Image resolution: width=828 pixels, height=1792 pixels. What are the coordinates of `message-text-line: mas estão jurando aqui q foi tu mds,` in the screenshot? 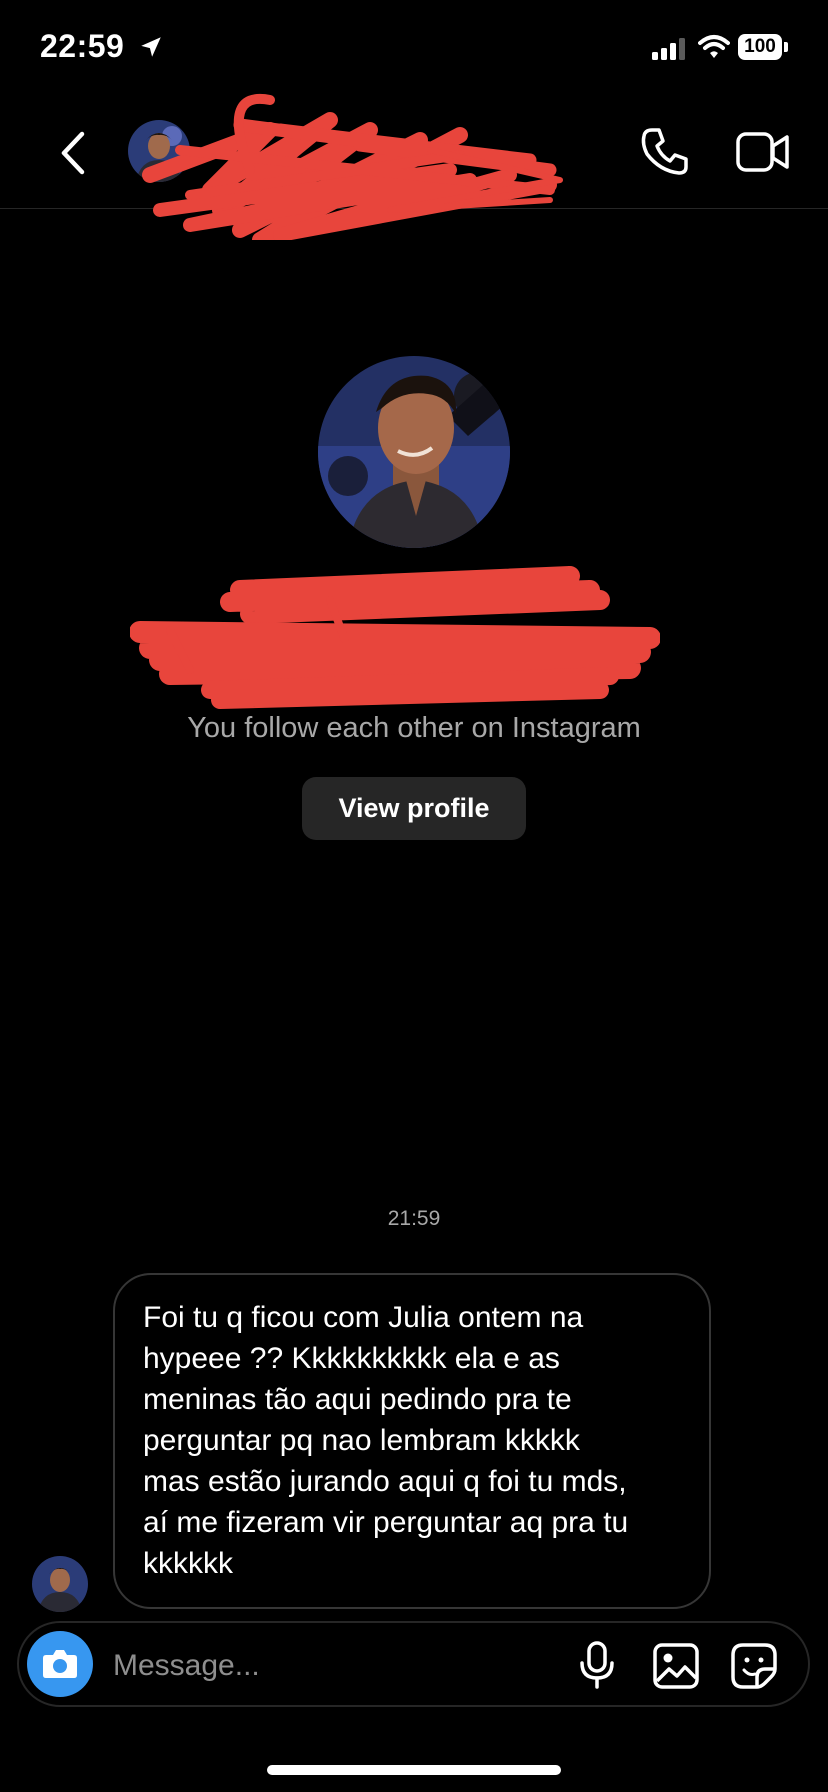 It's located at (385, 1481).